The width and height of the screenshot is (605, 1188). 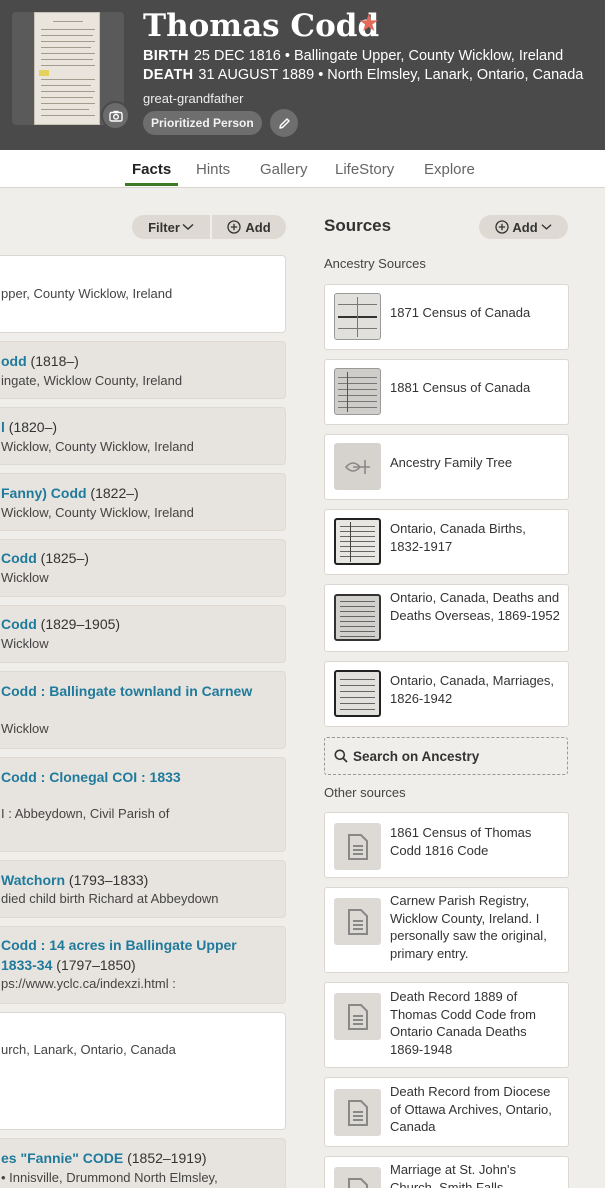 What do you see at coordinates (26, 965) in the screenshot?
I see `fact-name-cont: 1833-34` at bounding box center [26, 965].